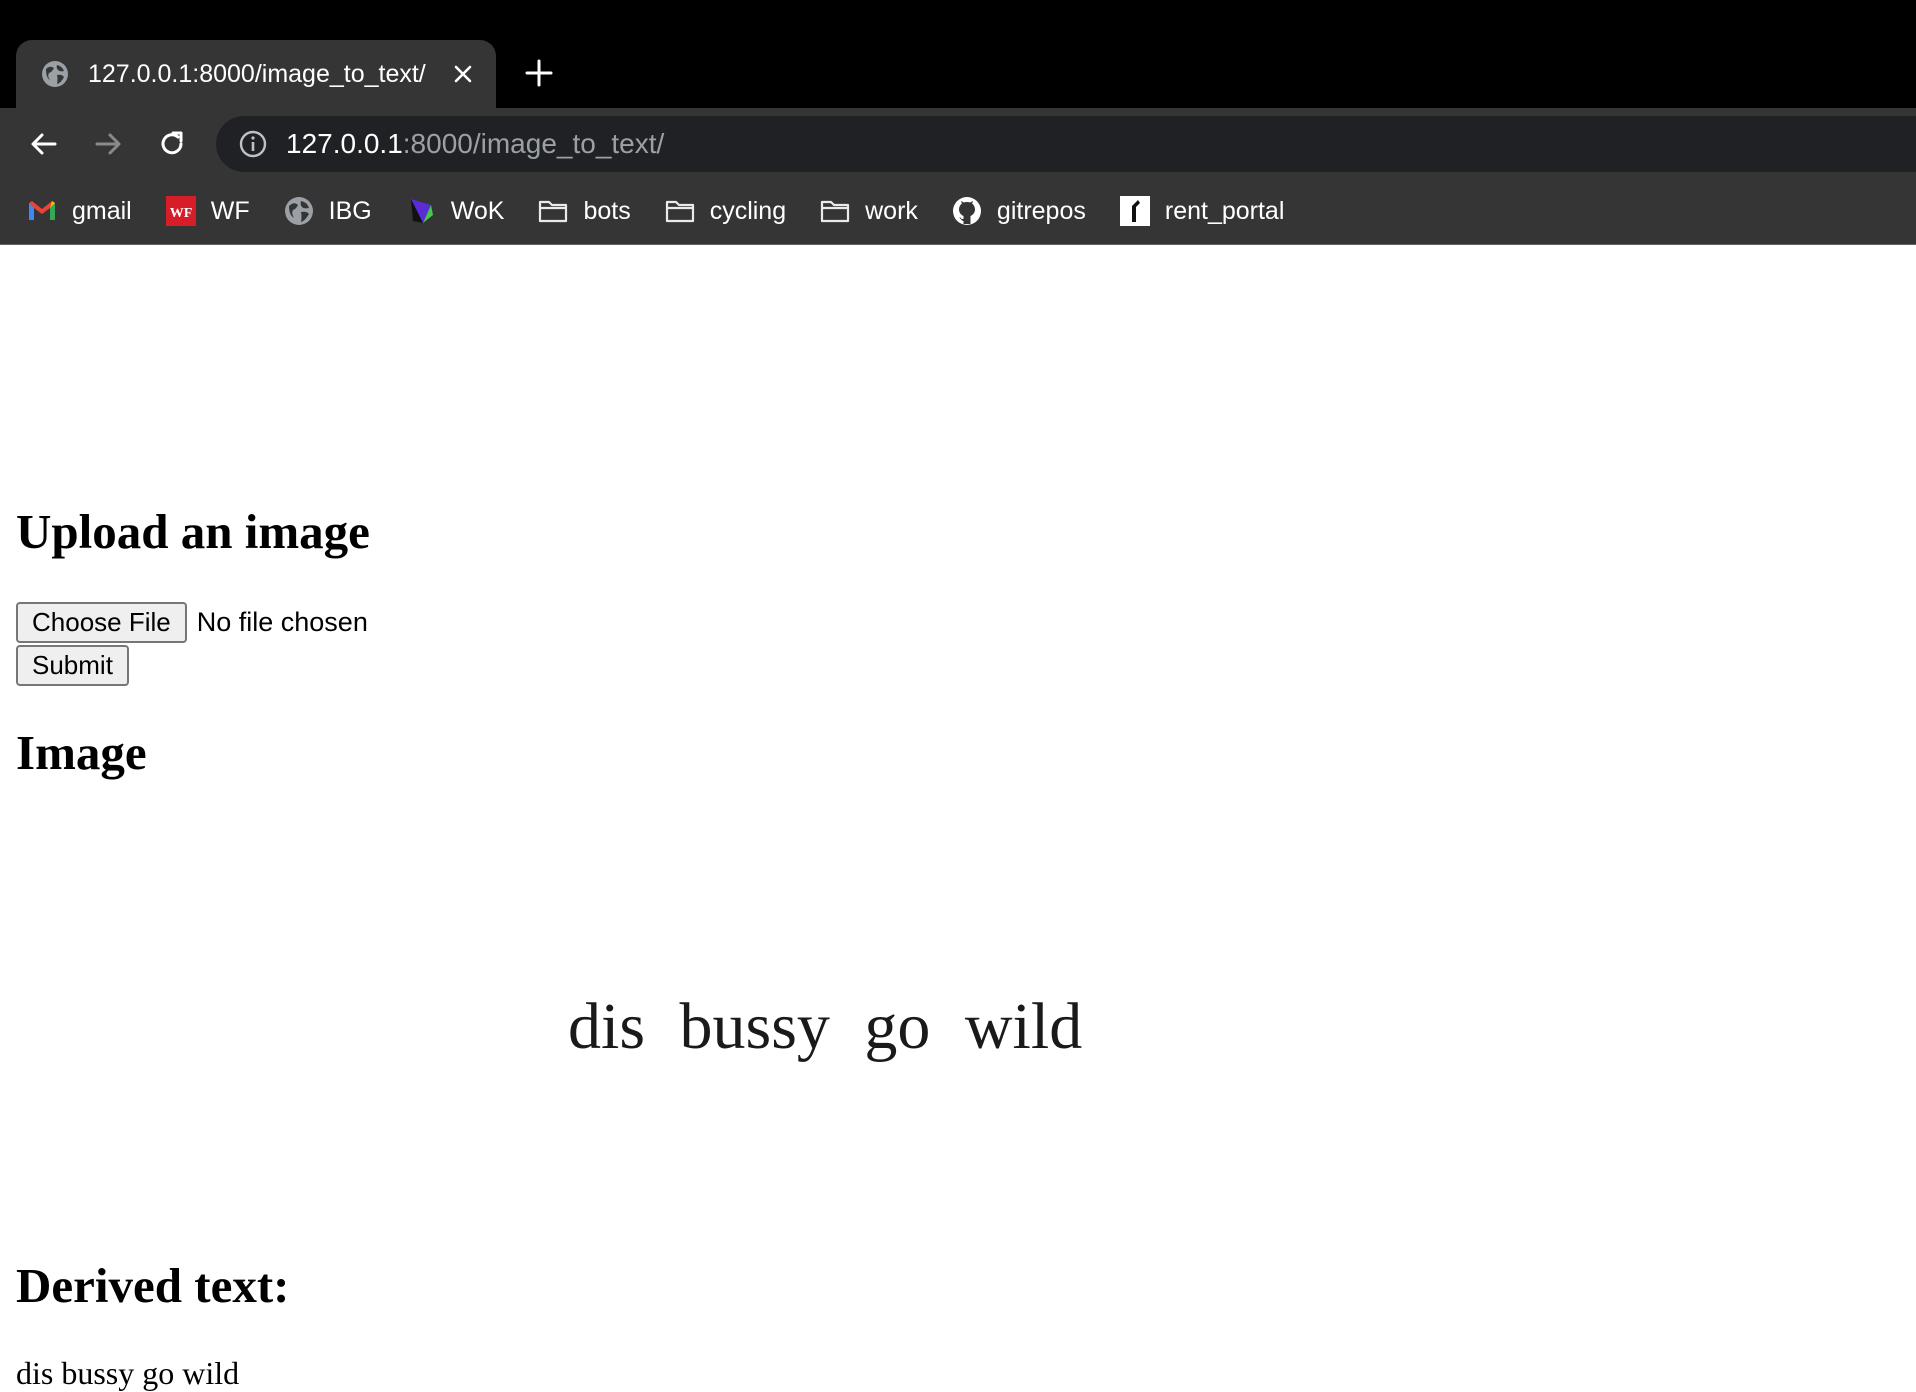 The width and height of the screenshot is (1916, 1392). Describe the element at coordinates (282, 622) in the screenshot. I see `file-status: No file chosen` at that location.